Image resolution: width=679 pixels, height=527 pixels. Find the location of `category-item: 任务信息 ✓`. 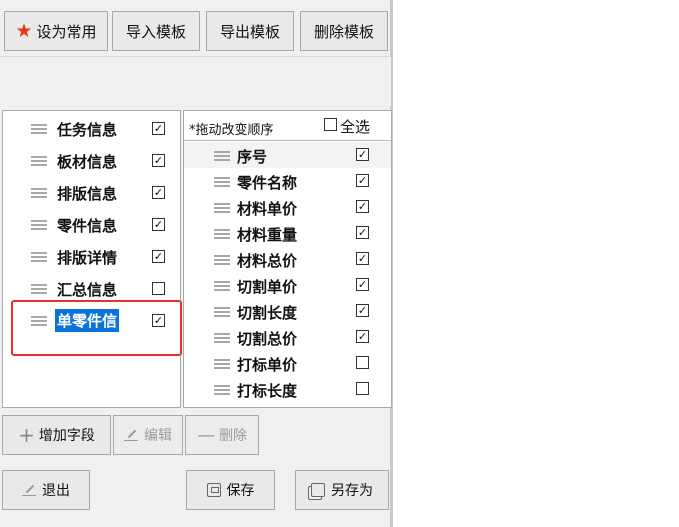

category-item: 任务信息 ✓ is located at coordinates (91, 129).